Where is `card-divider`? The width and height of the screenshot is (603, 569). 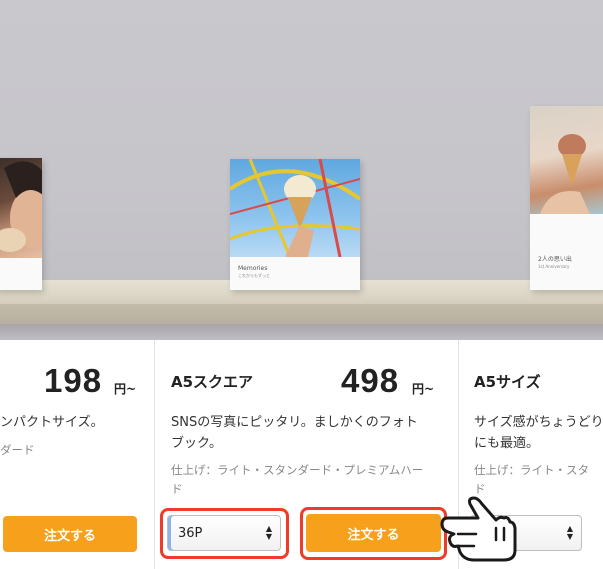
card-divider is located at coordinates (154, 454).